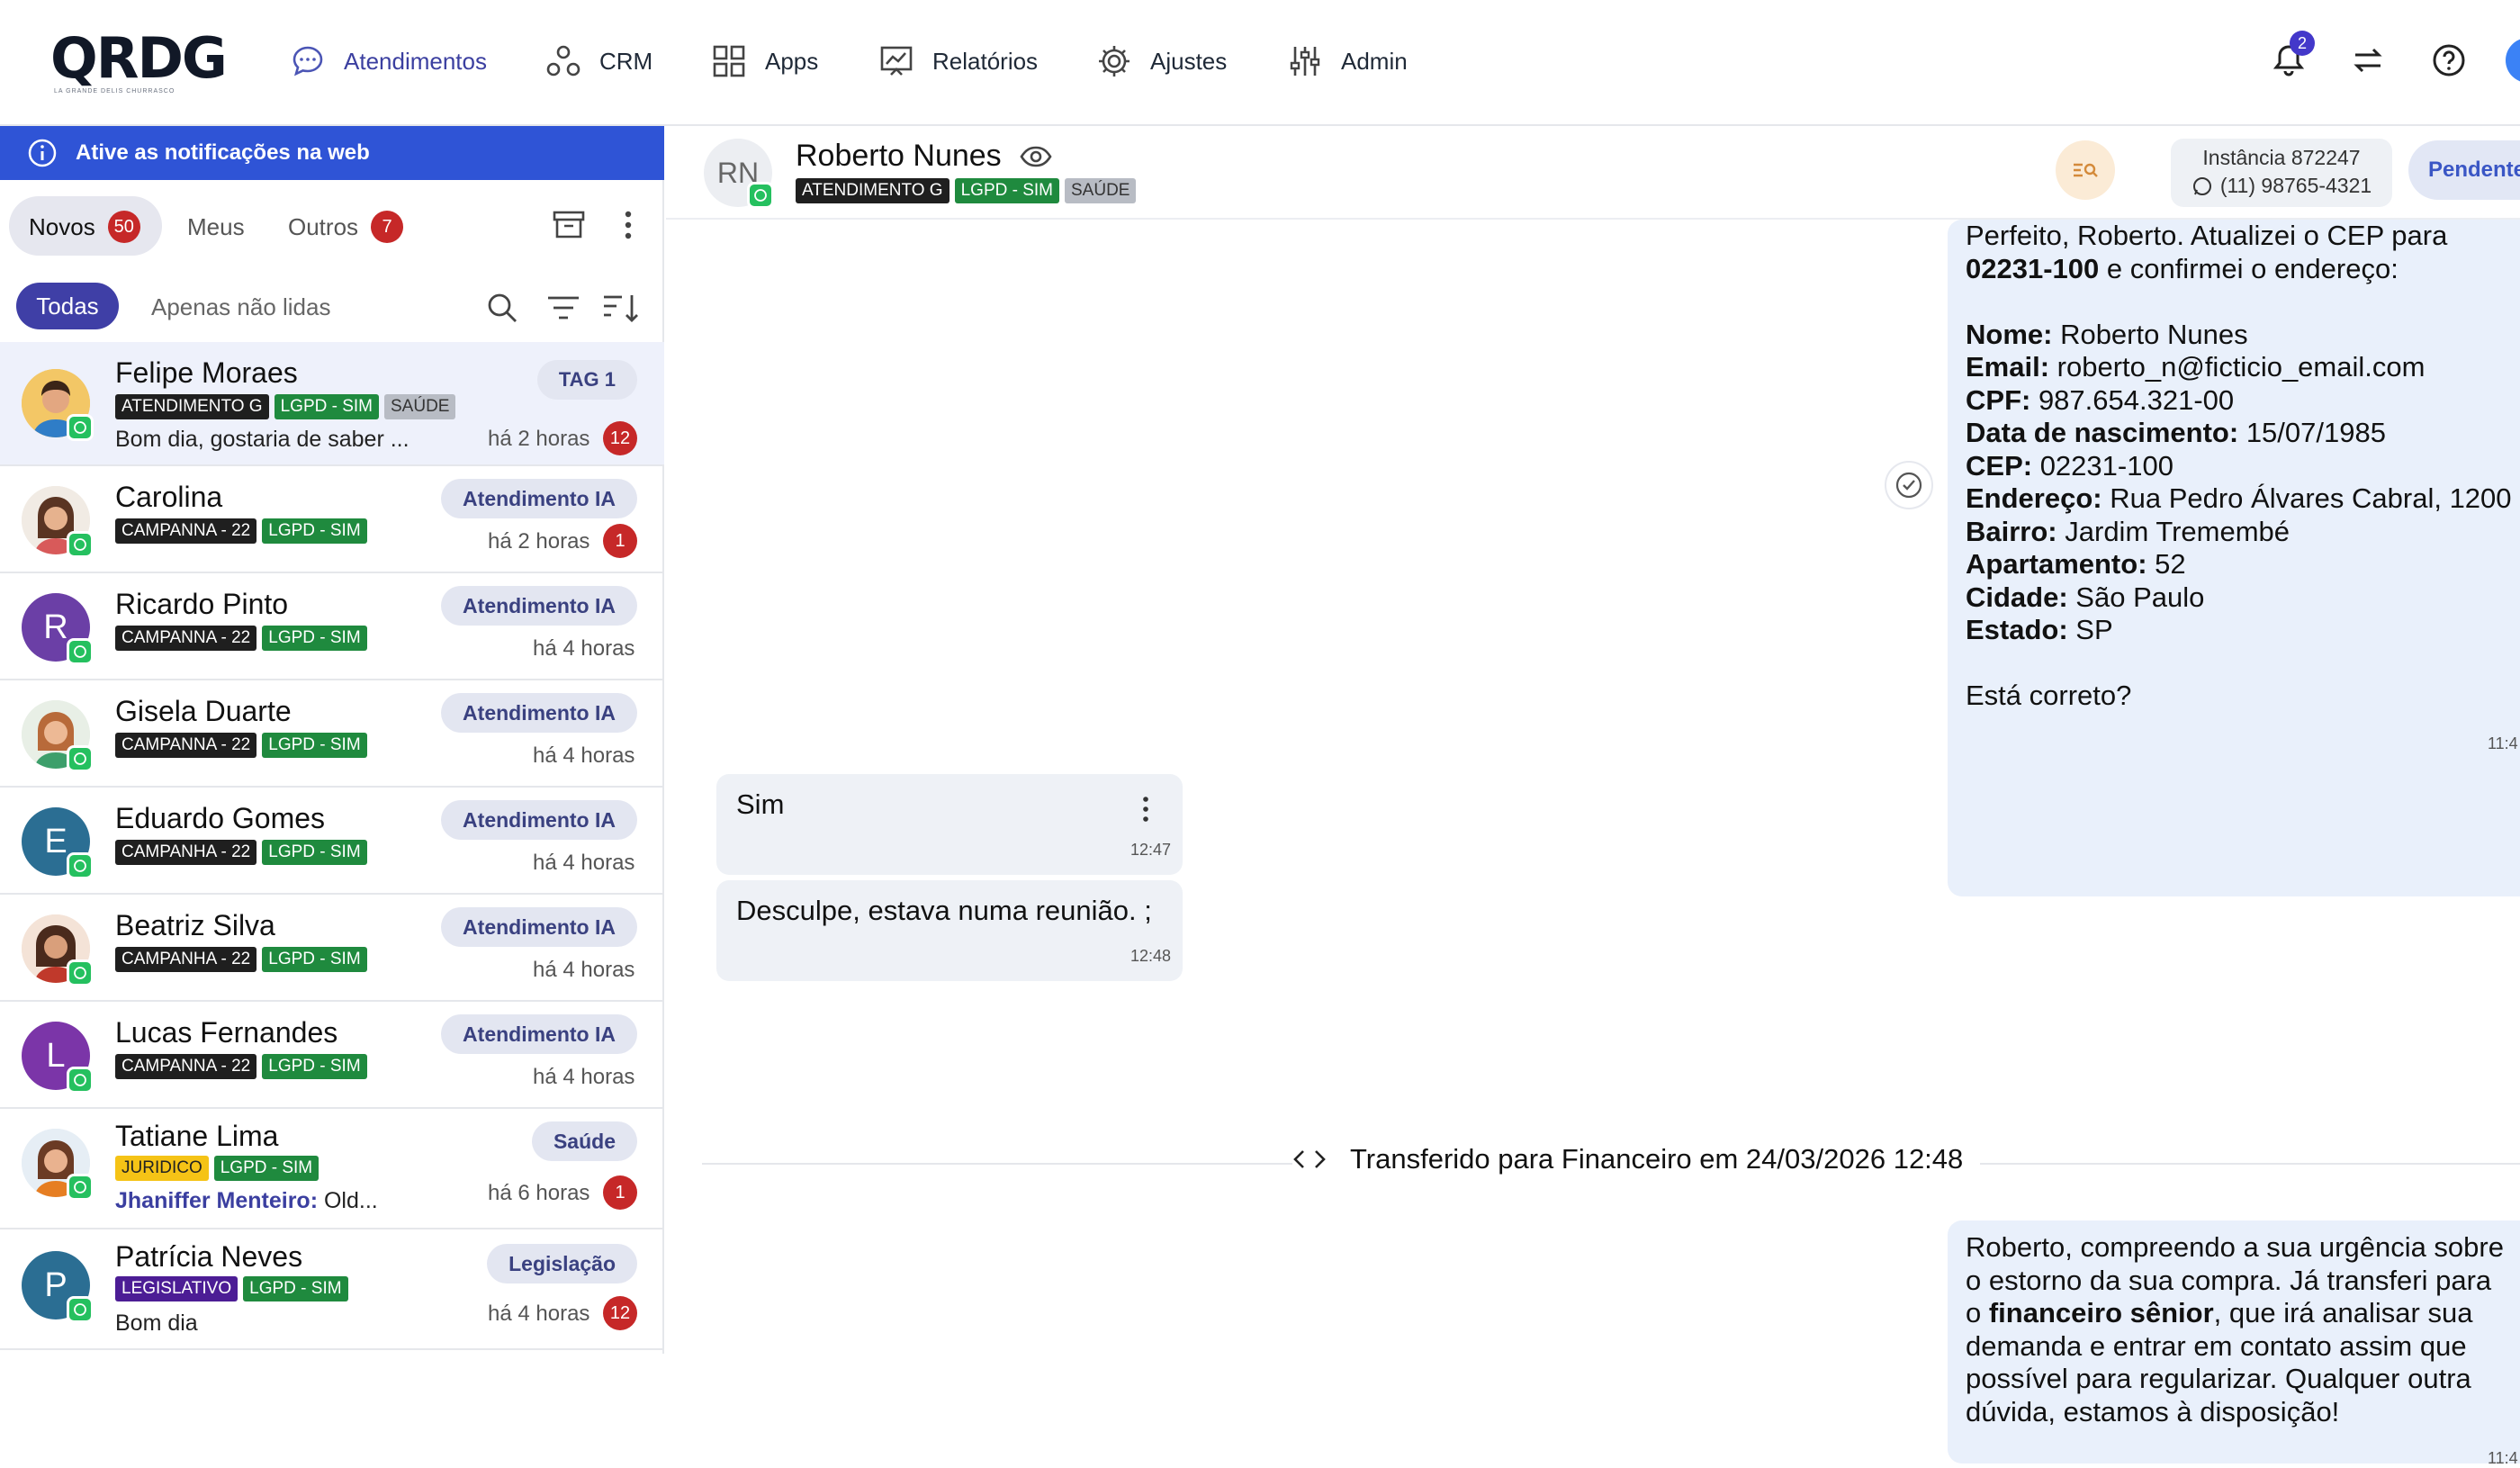 The image size is (2520, 1468). Describe the element at coordinates (598, 61) in the screenshot. I see `nav-crm: CRM` at that location.